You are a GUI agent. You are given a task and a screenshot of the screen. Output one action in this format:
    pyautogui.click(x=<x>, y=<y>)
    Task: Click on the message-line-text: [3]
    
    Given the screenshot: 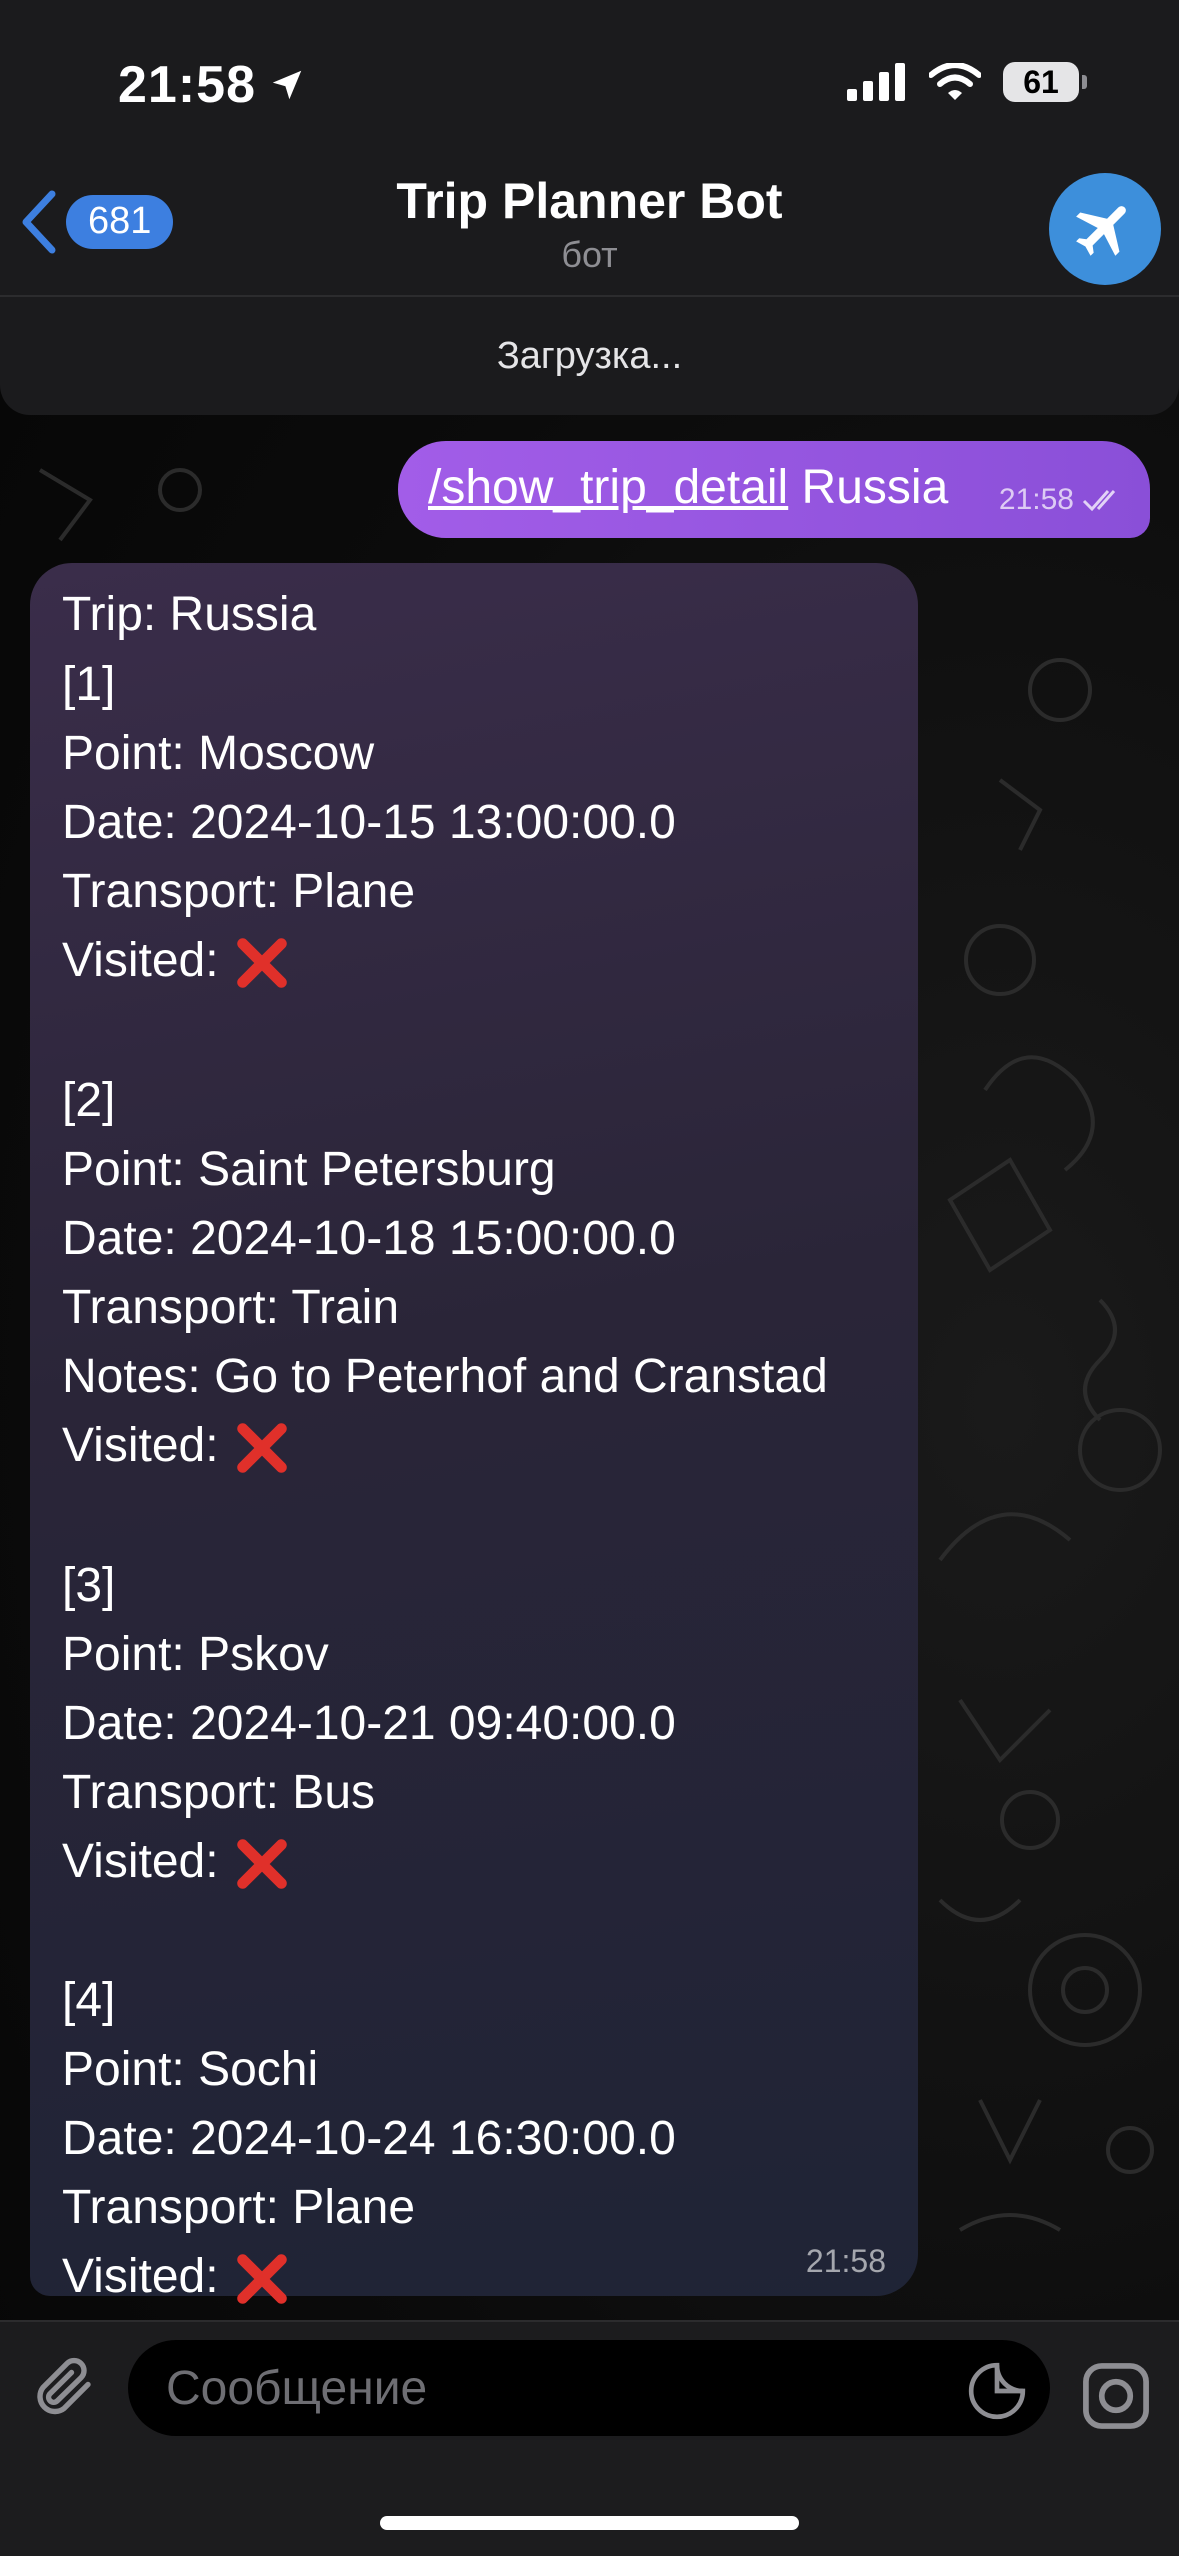 What is the action you would take?
    pyautogui.click(x=89, y=1585)
    